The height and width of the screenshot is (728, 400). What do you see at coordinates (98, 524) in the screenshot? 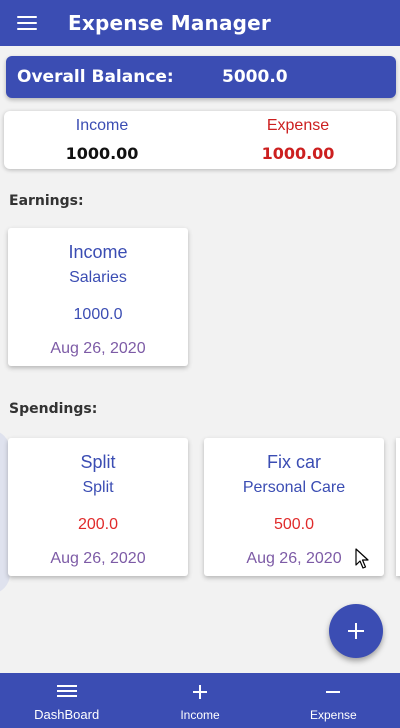
I see `spending-amount: 200.0` at bounding box center [98, 524].